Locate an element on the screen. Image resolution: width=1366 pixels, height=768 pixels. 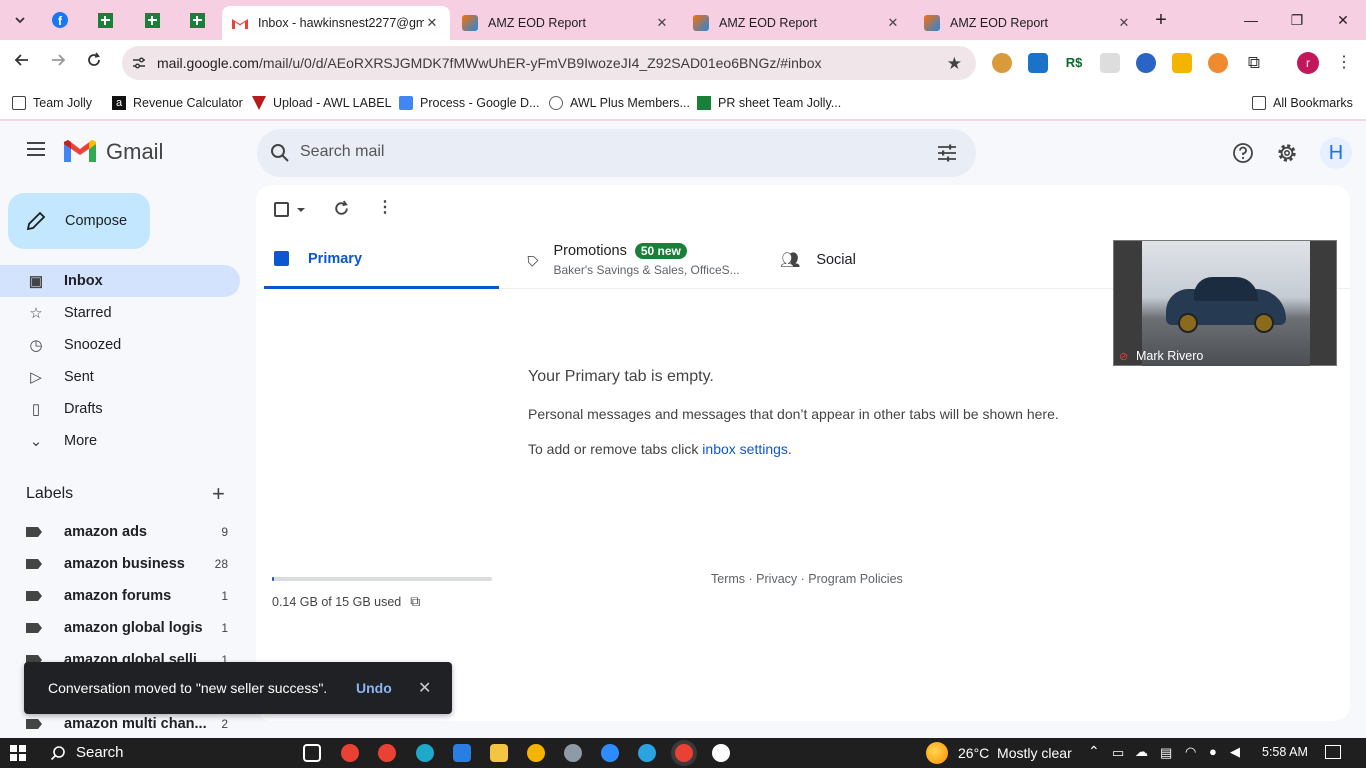
label-item: amazon business 28 is located at coordinates (120, 564).